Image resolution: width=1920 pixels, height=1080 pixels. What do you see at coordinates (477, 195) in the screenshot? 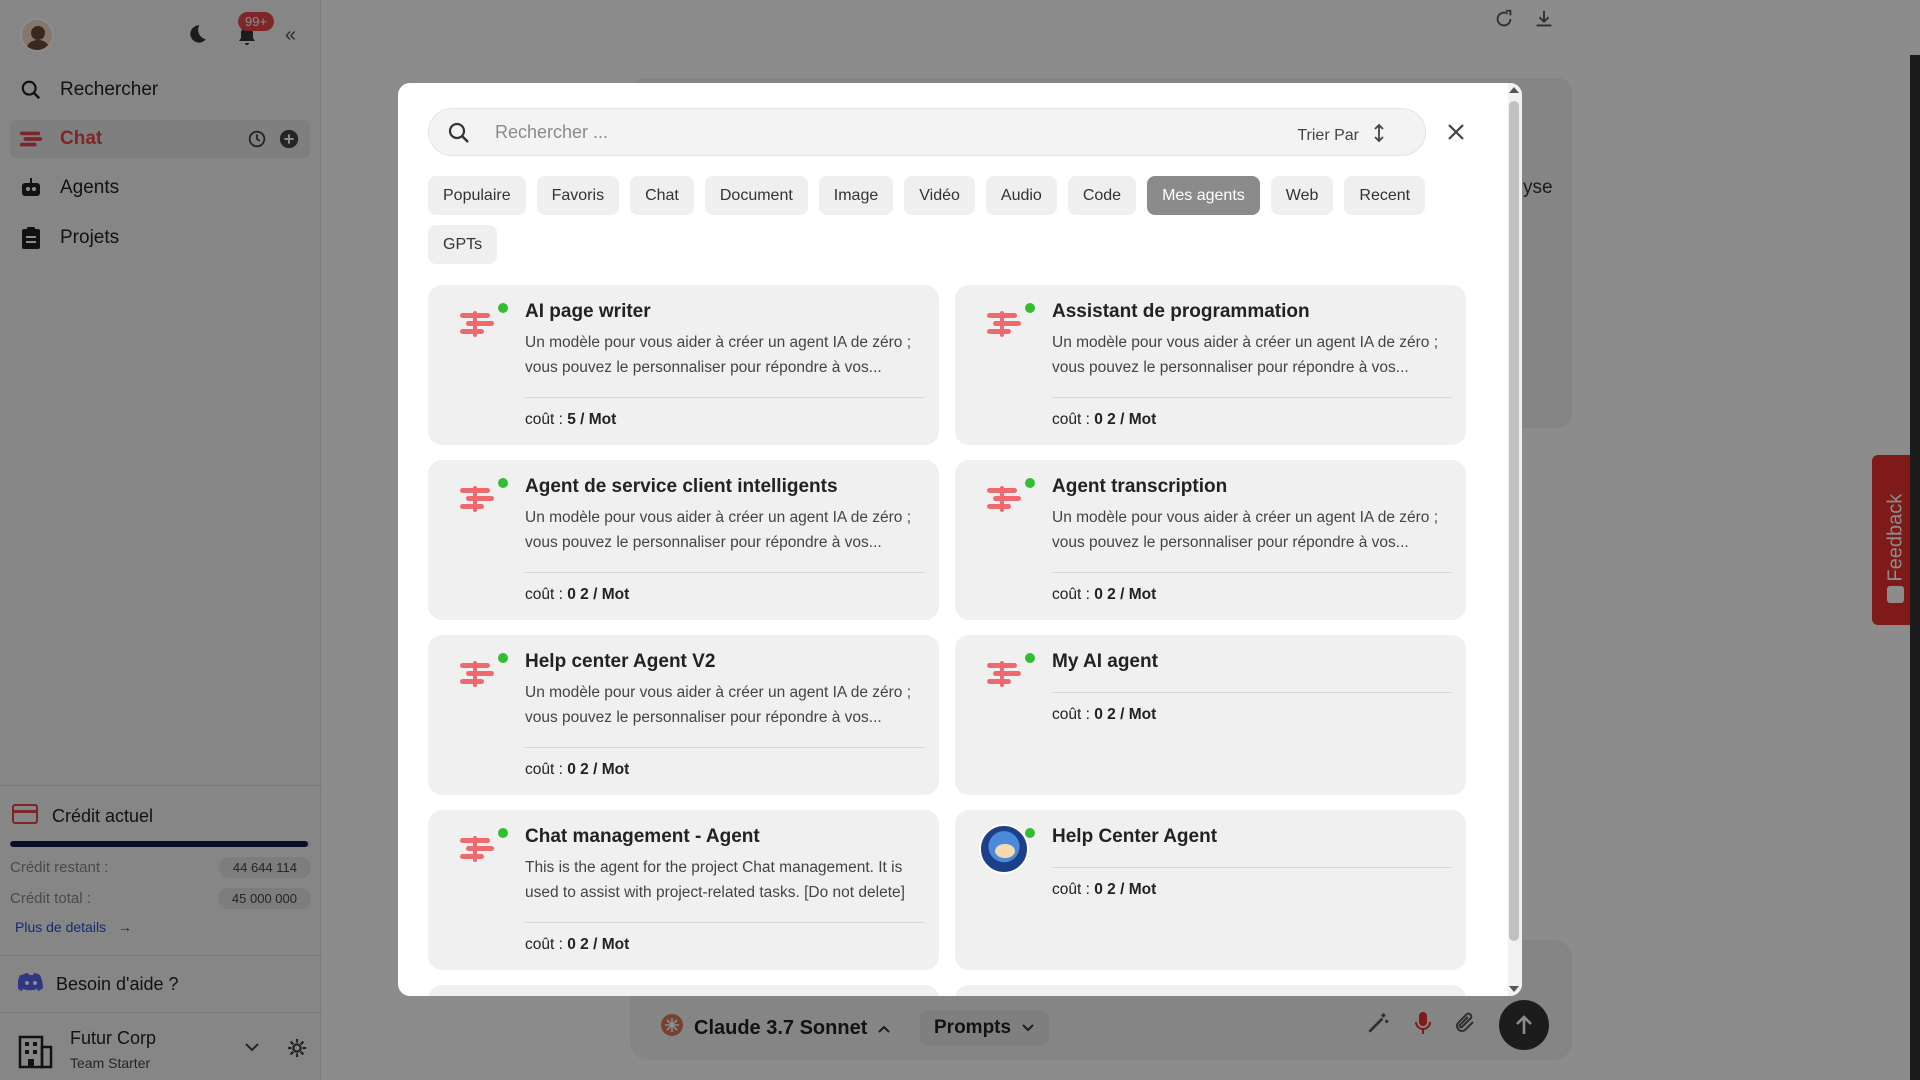
I see `filter-chip: Populaire` at bounding box center [477, 195].